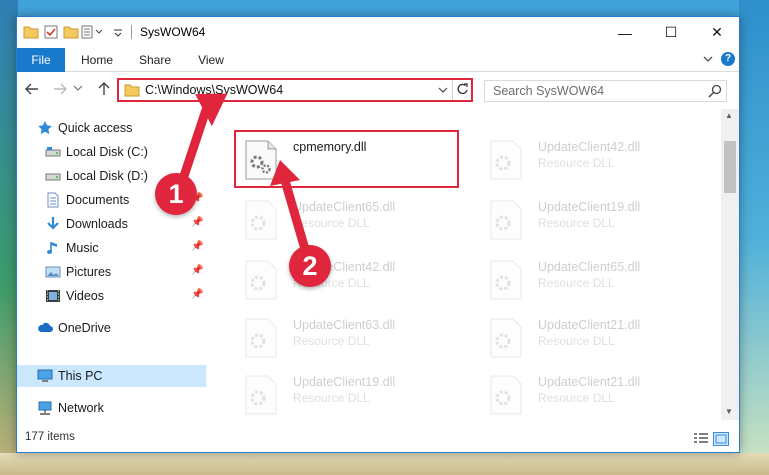 This screenshot has height=475, width=769. What do you see at coordinates (378, 437) in the screenshot?
I see `status-bar: 177 items` at bounding box center [378, 437].